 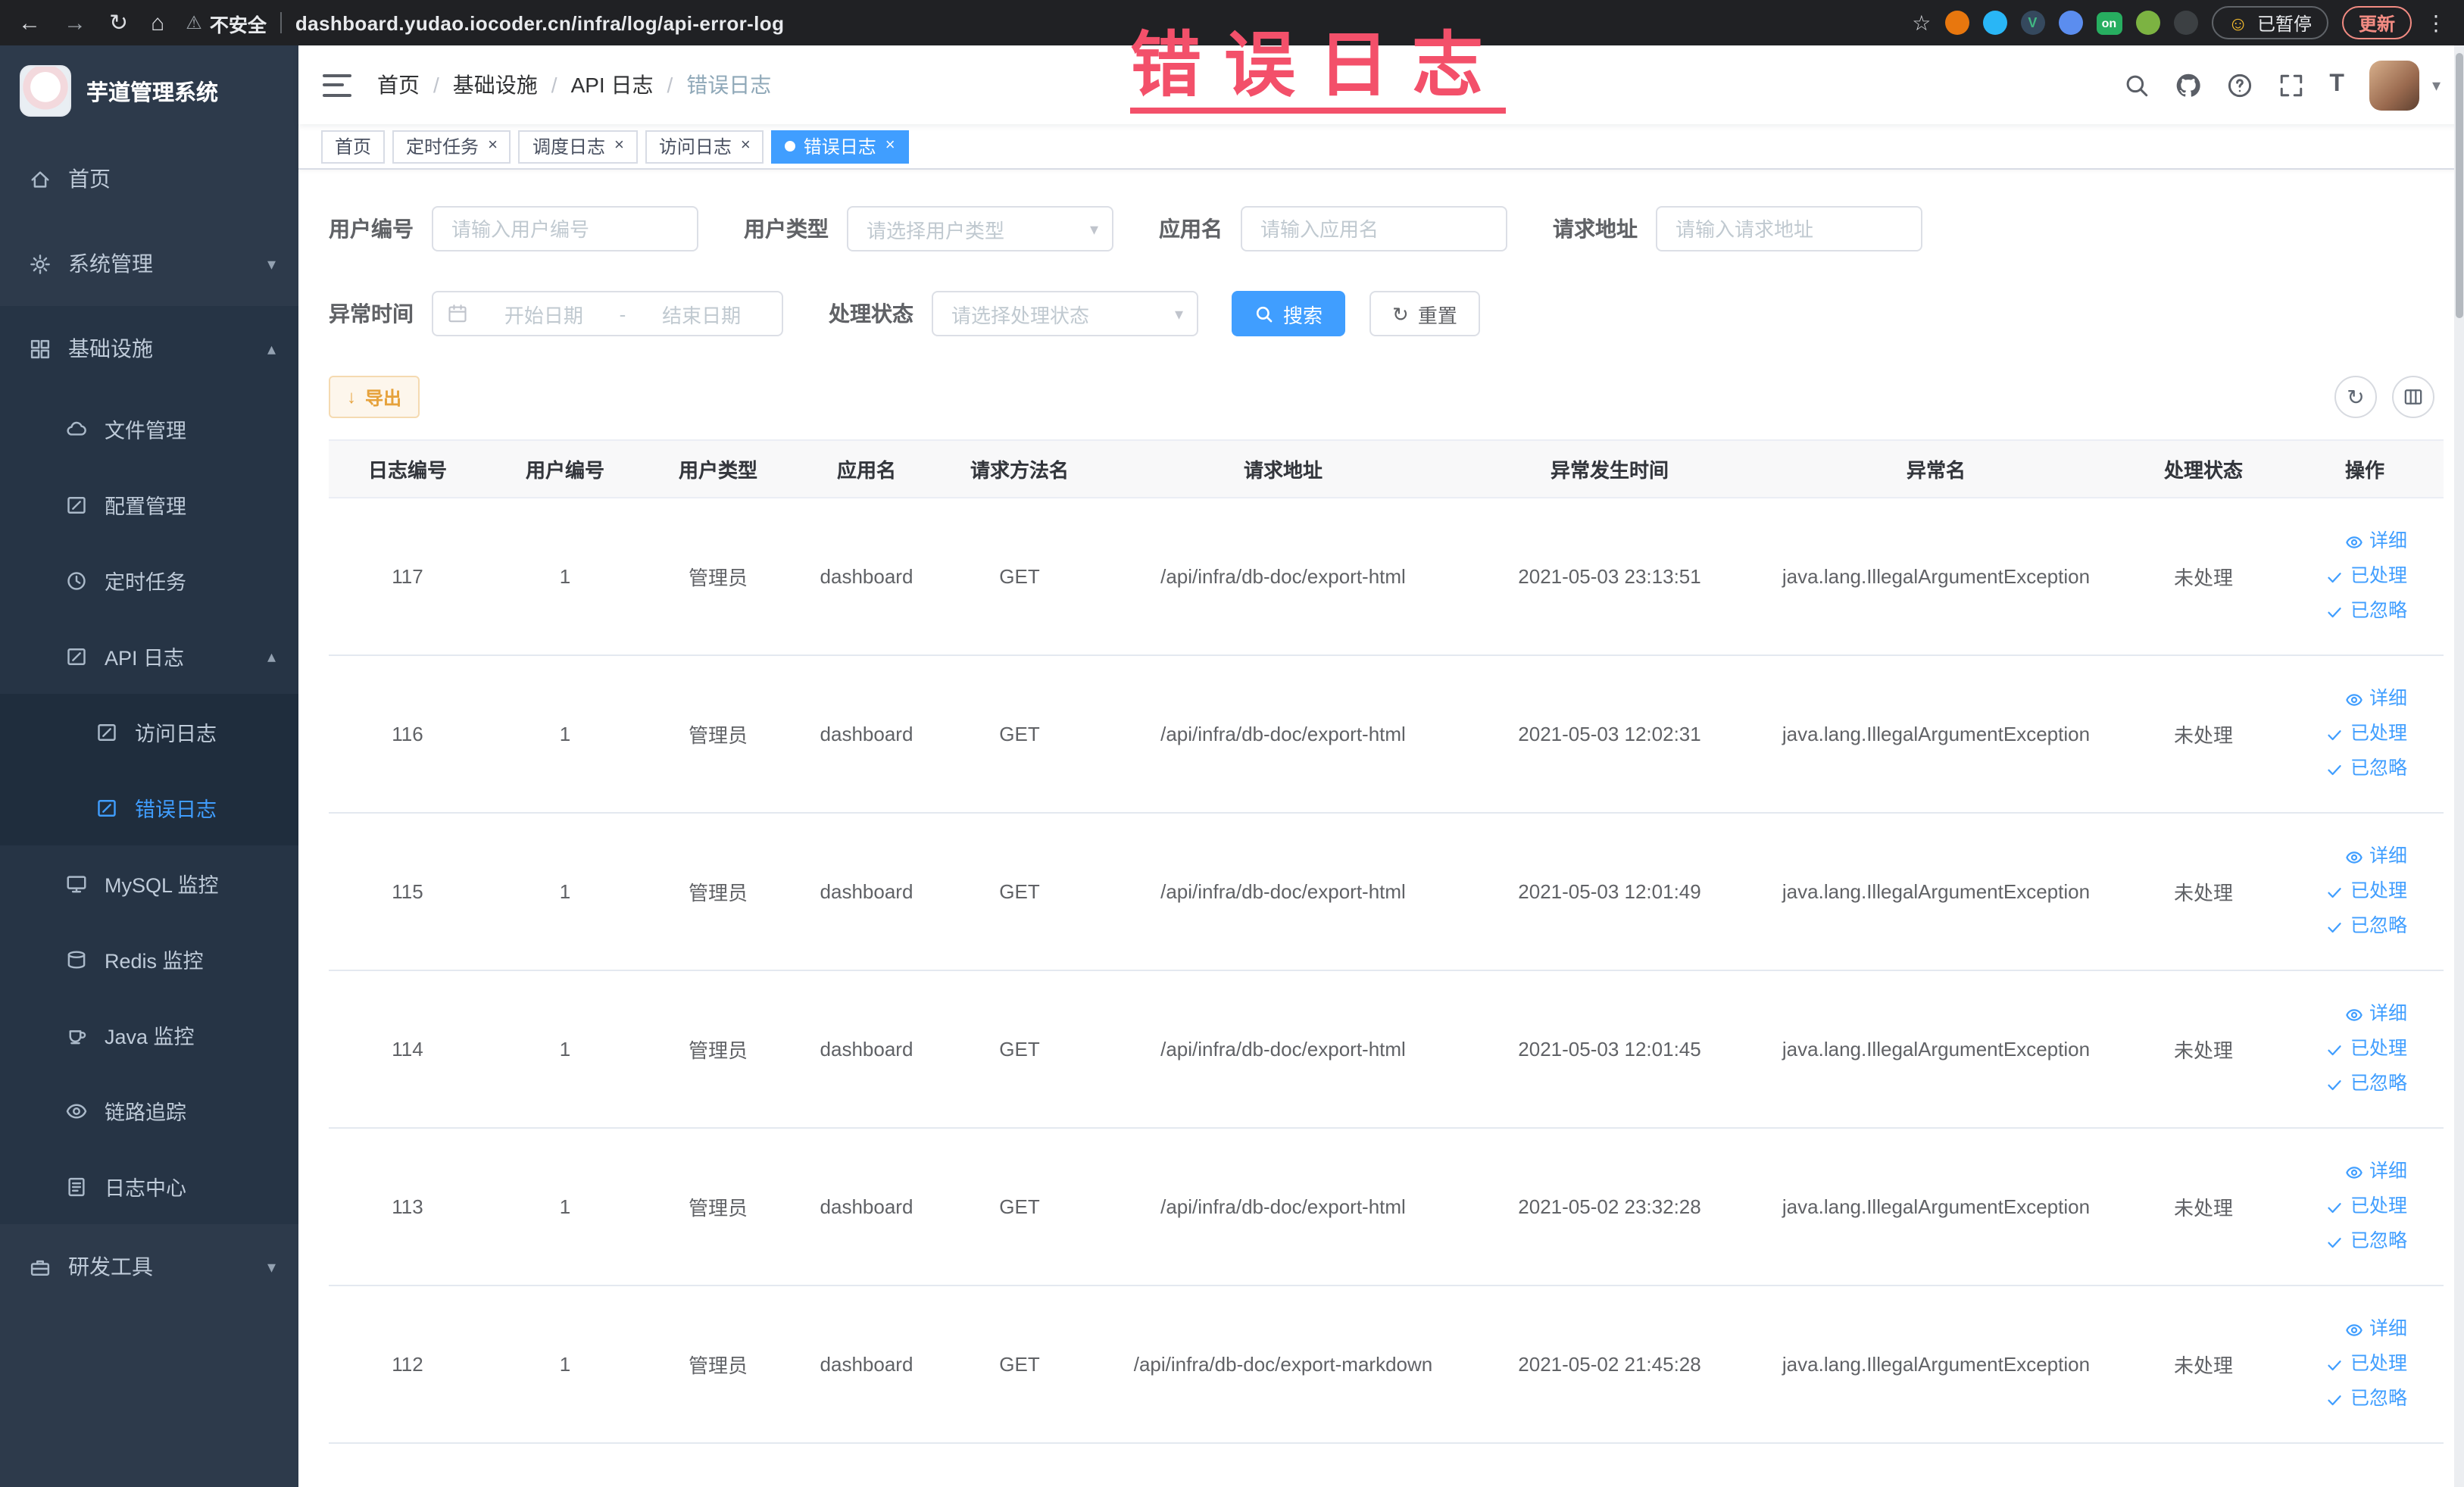 What do you see at coordinates (353, 146) in the screenshot?
I see `tab-home: 首页` at bounding box center [353, 146].